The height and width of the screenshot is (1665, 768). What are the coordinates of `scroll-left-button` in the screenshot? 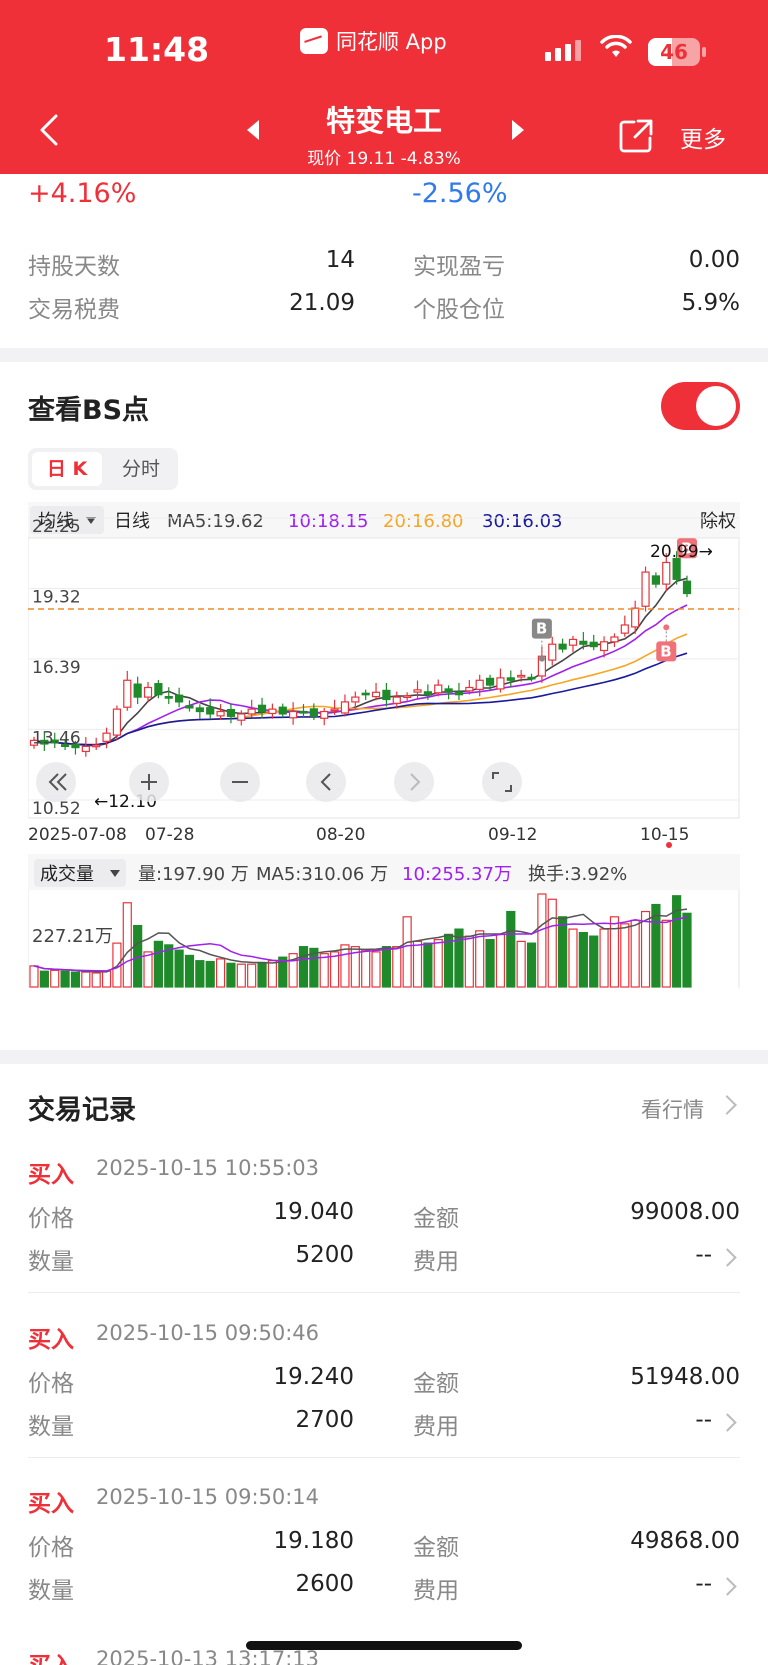 It's located at (326, 782).